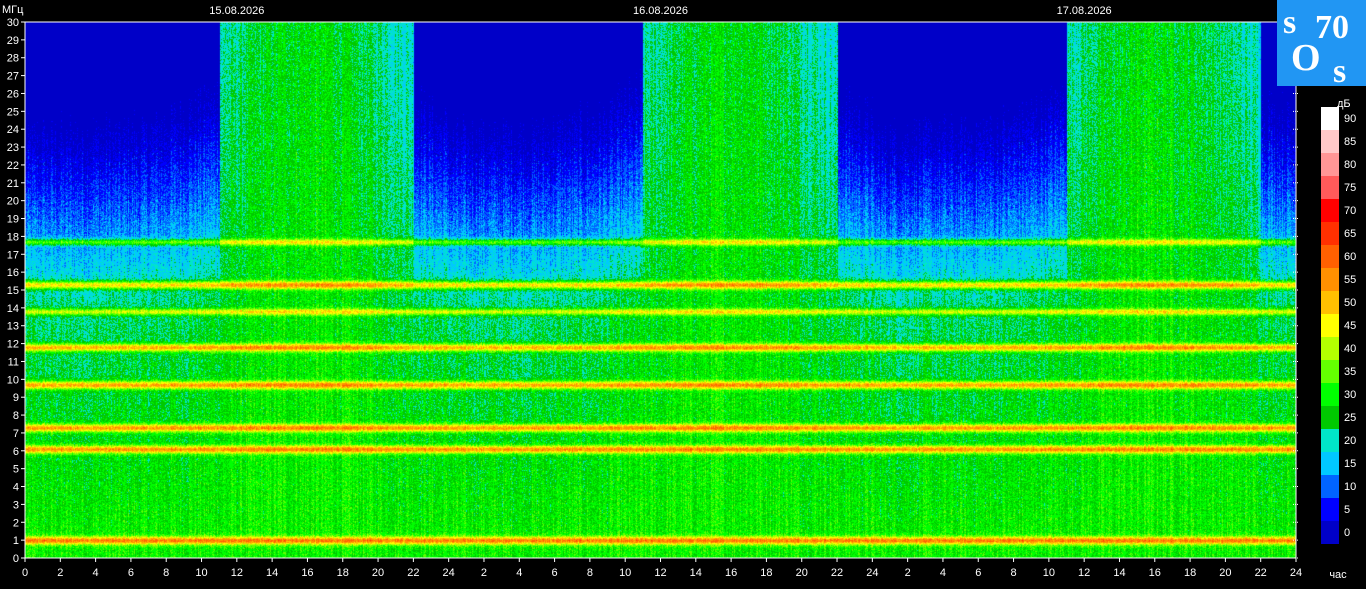 The width and height of the screenshot is (1366, 589). What do you see at coordinates (1350, 188) in the screenshot?
I see `colorbar-tick-label: 75` at bounding box center [1350, 188].